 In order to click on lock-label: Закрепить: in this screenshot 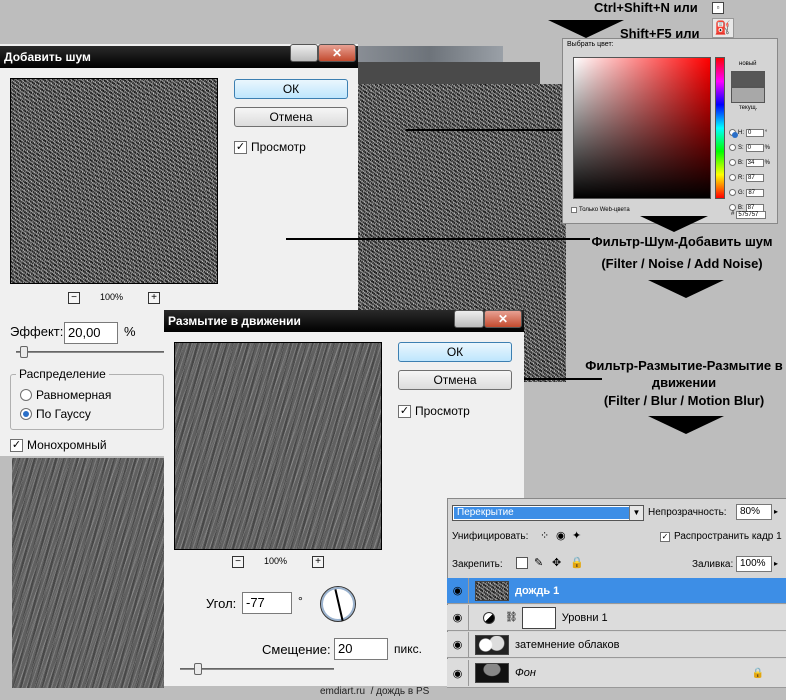, I will do `click(477, 564)`.